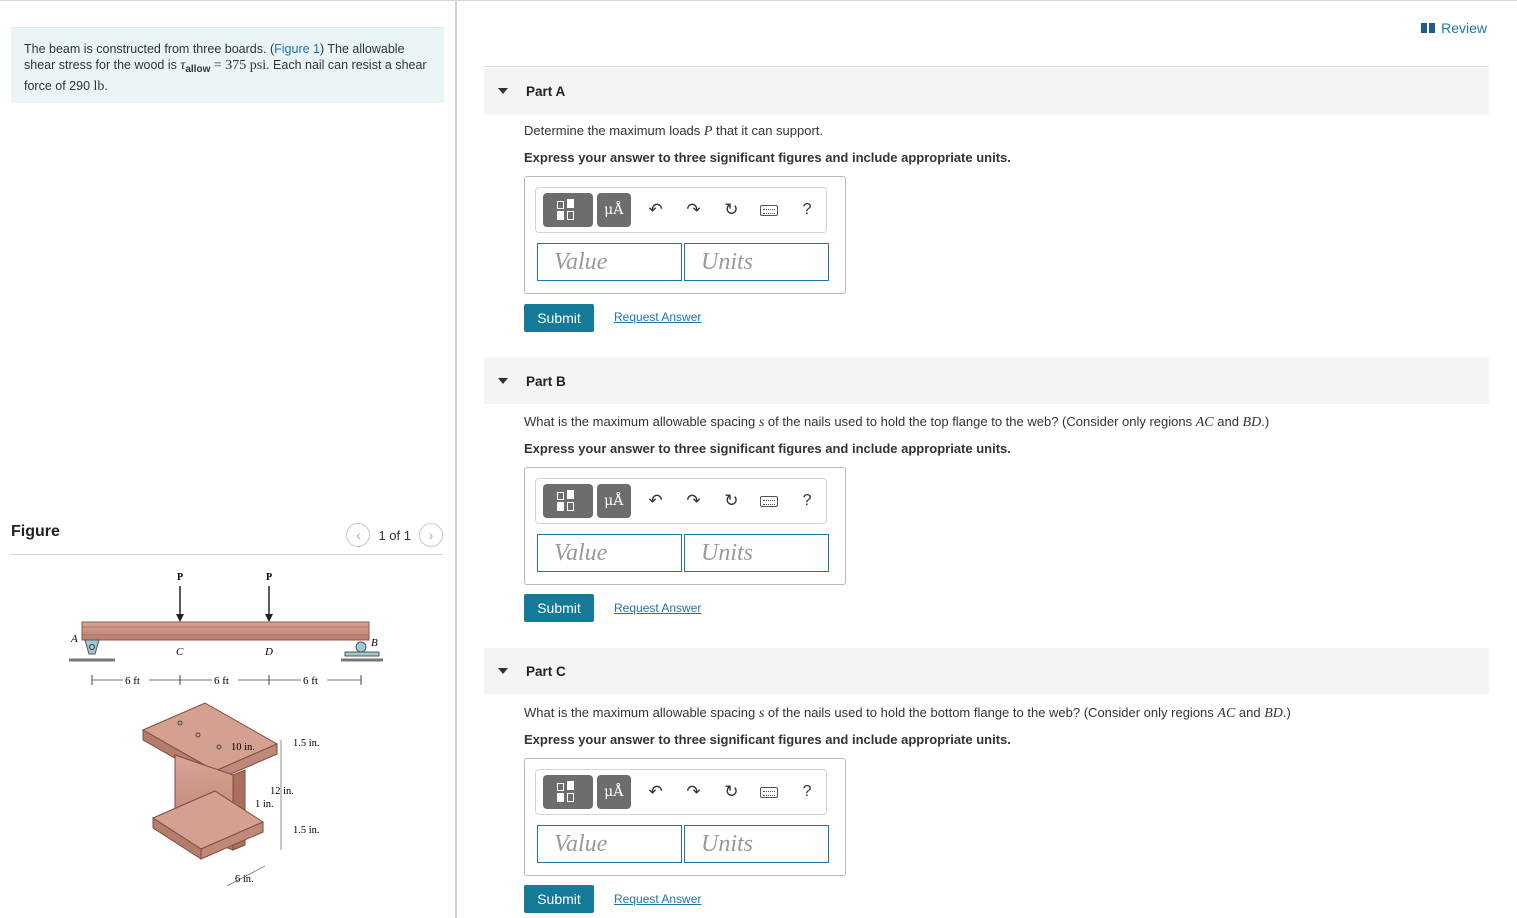  I want to click on part-b-header: Part B, so click(986, 381).